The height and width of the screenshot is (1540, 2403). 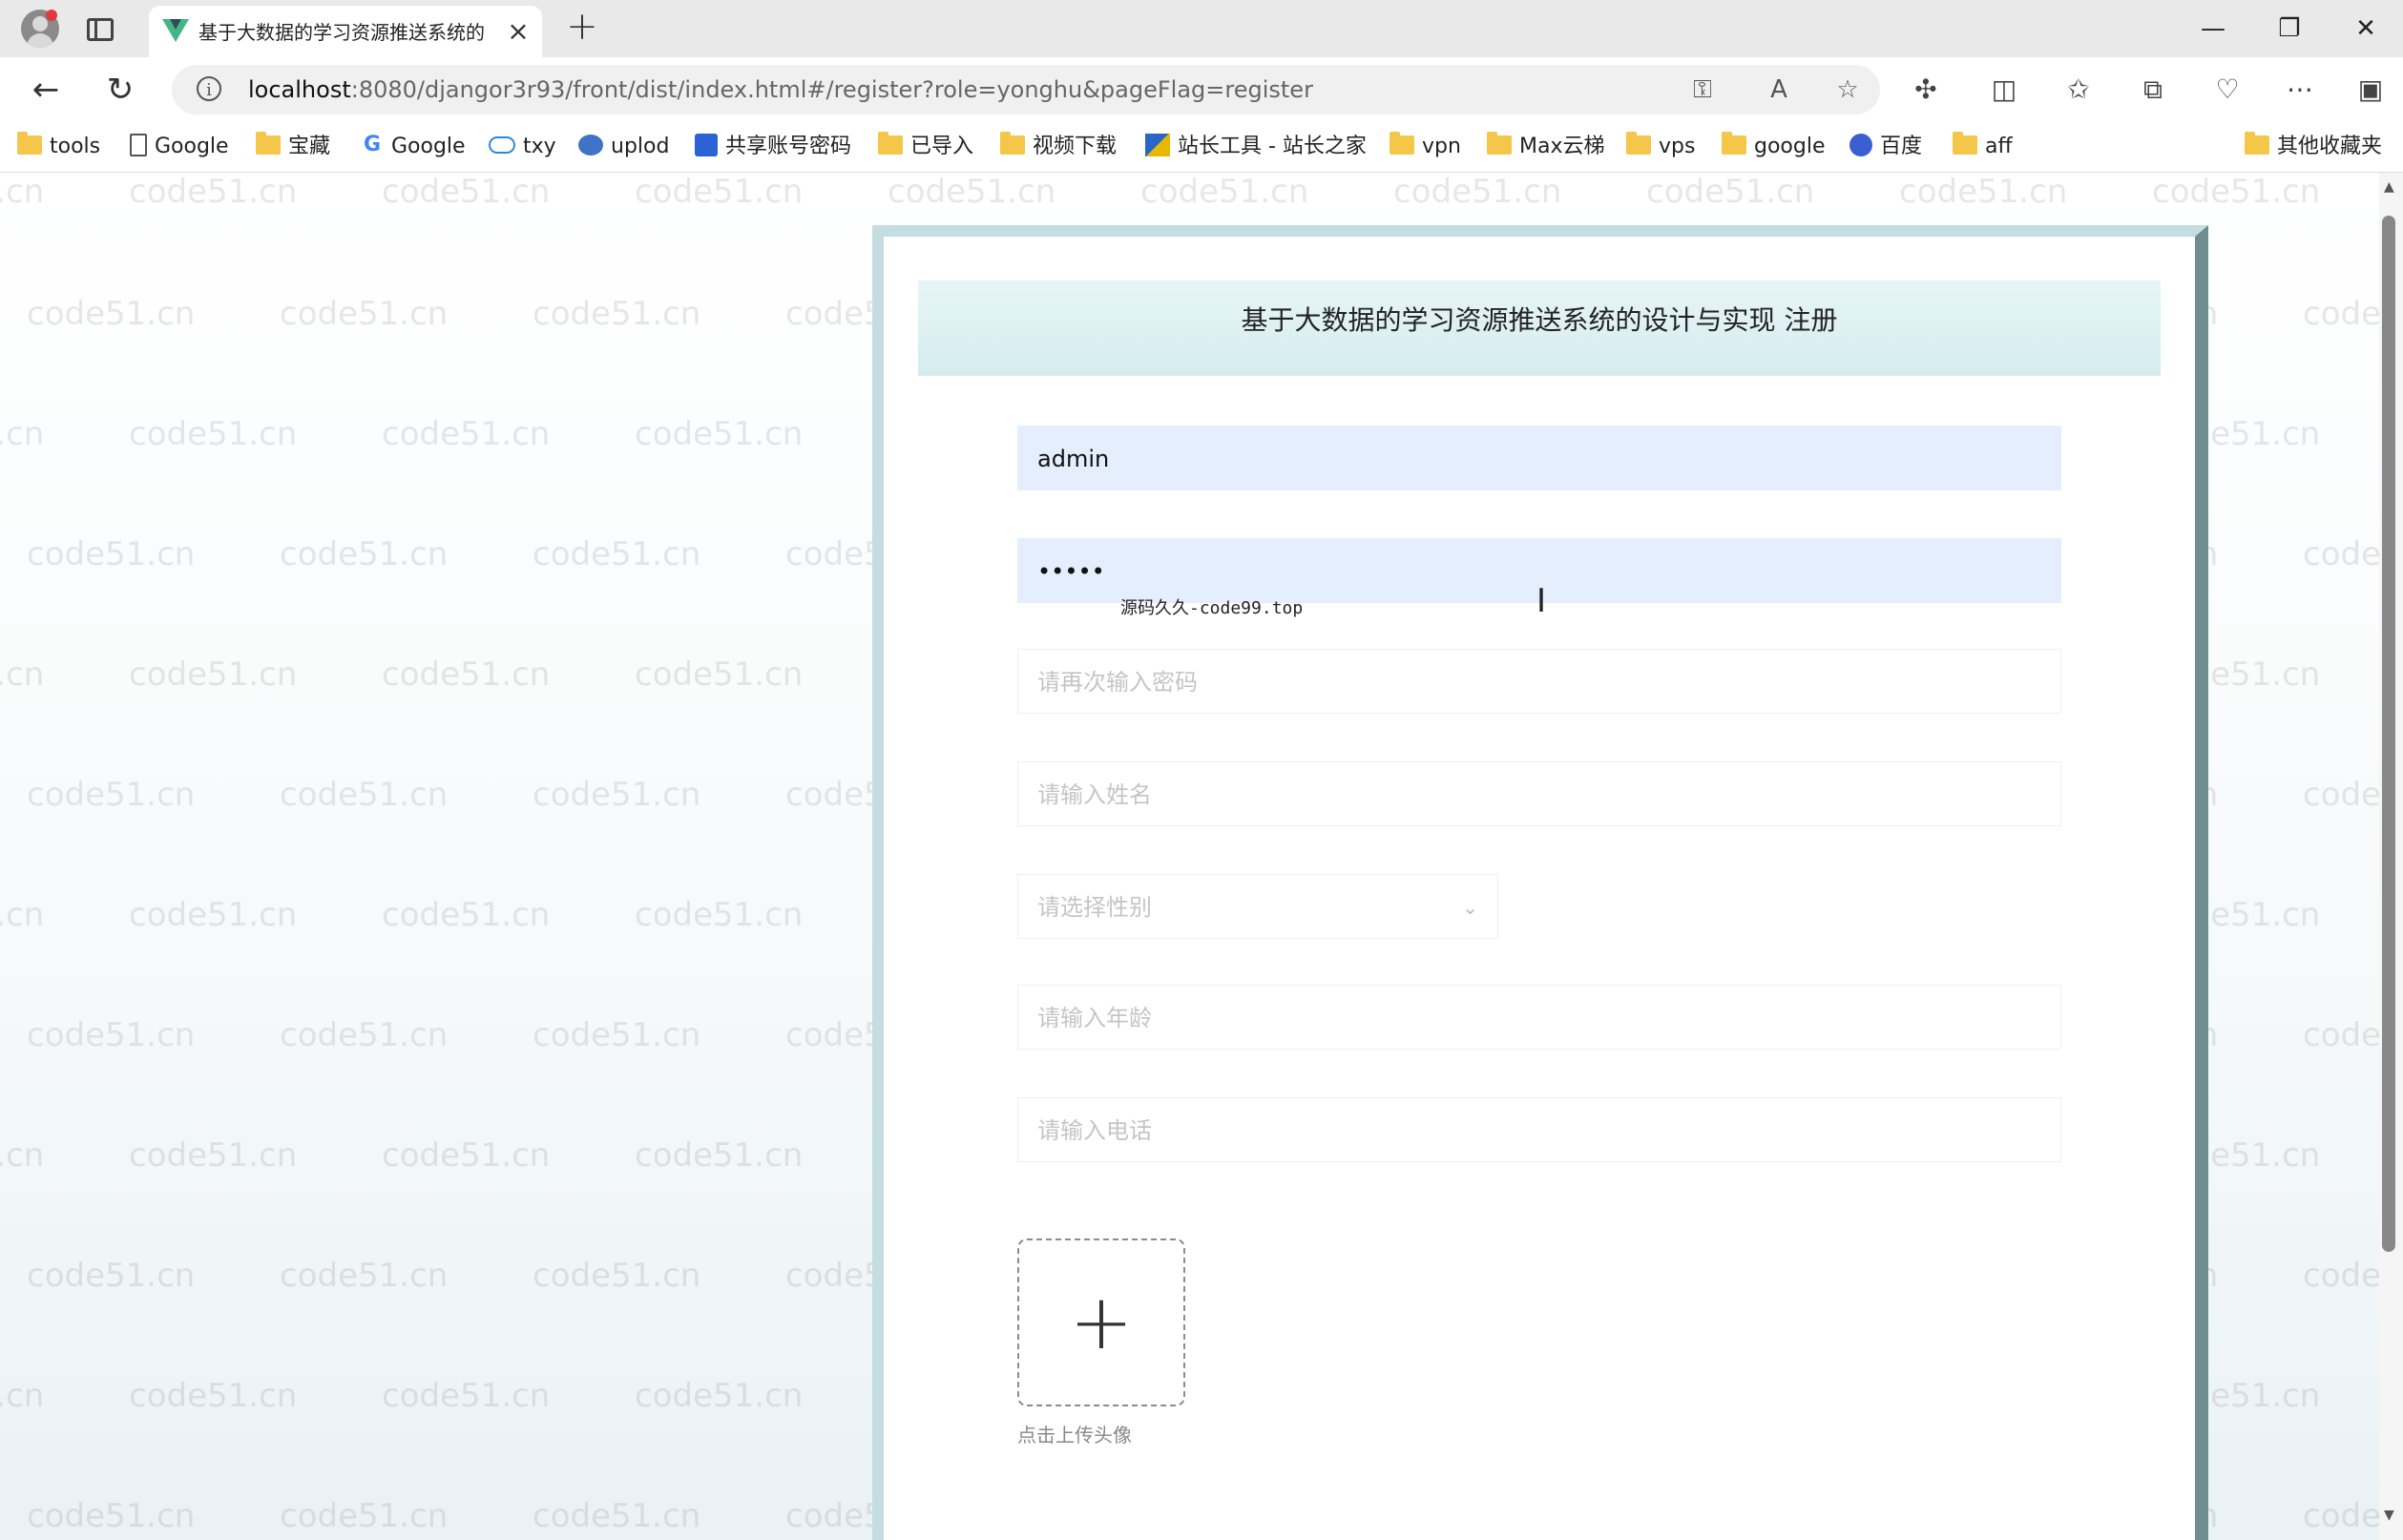 I want to click on bookmark-item: Max云梯, so click(x=1546, y=147).